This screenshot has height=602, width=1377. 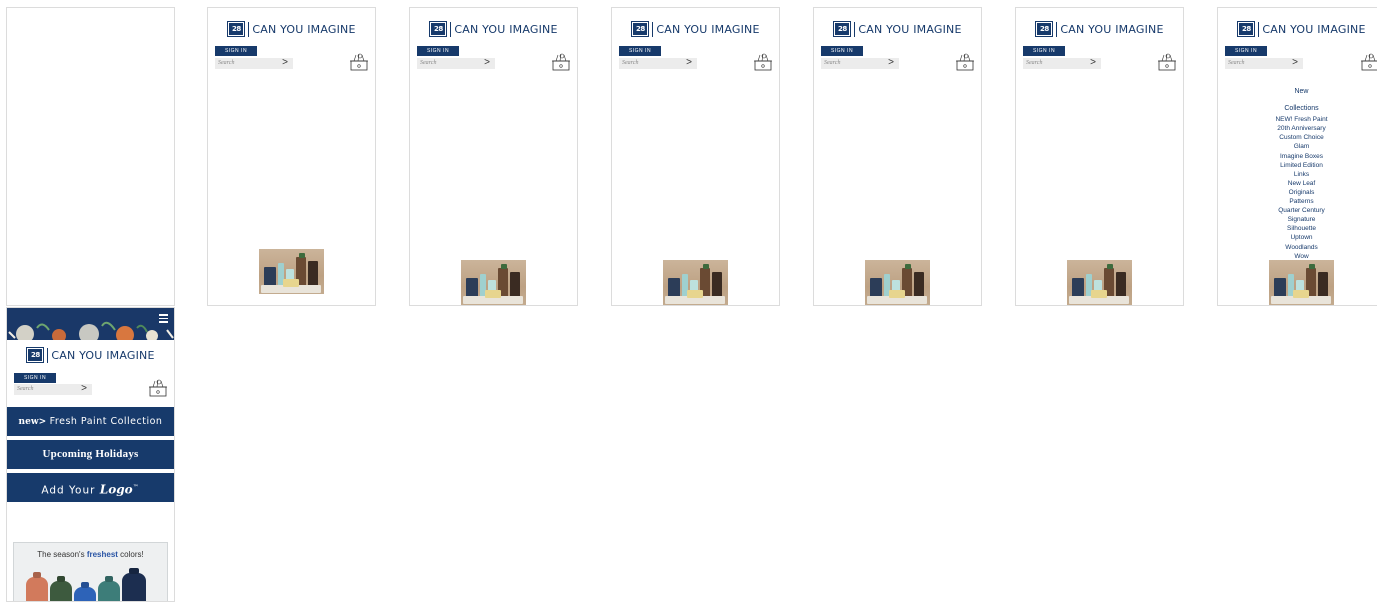 What do you see at coordinates (90, 554) in the screenshot?
I see `ad-headline: The season's freshest colors!` at bounding box center [90, 554].